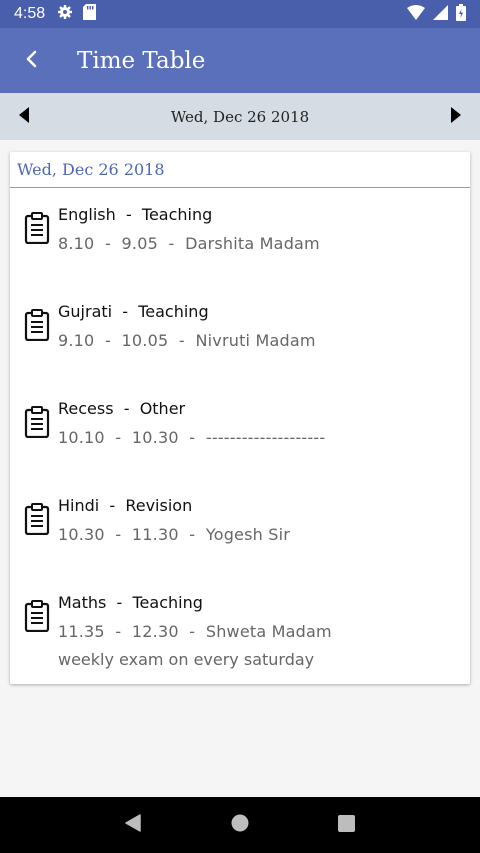 Image resolution: width=480 pixels, height=853 pixels. Describe the element at coordinates (118, 534) in the screenshot. I see `entry-time: 10.30 - 11.30` at that location.